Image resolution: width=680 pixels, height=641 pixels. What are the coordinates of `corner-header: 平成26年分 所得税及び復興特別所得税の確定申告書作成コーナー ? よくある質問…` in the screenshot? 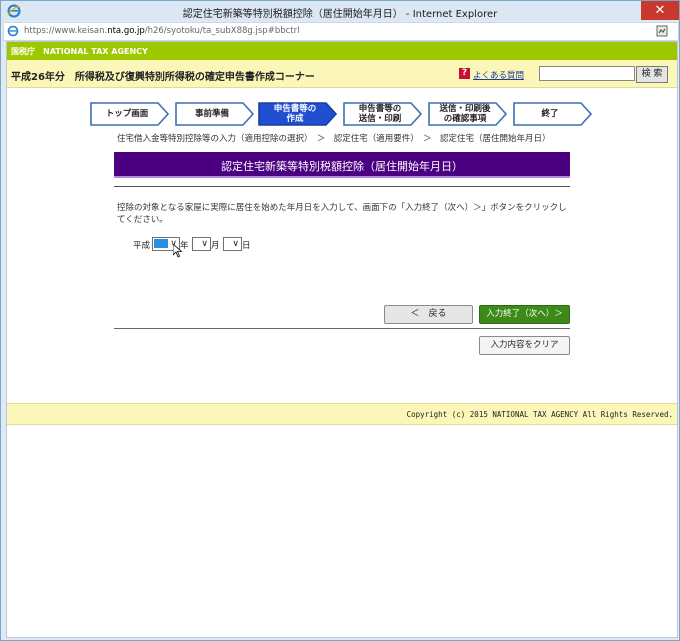 It's located at (342, 74).